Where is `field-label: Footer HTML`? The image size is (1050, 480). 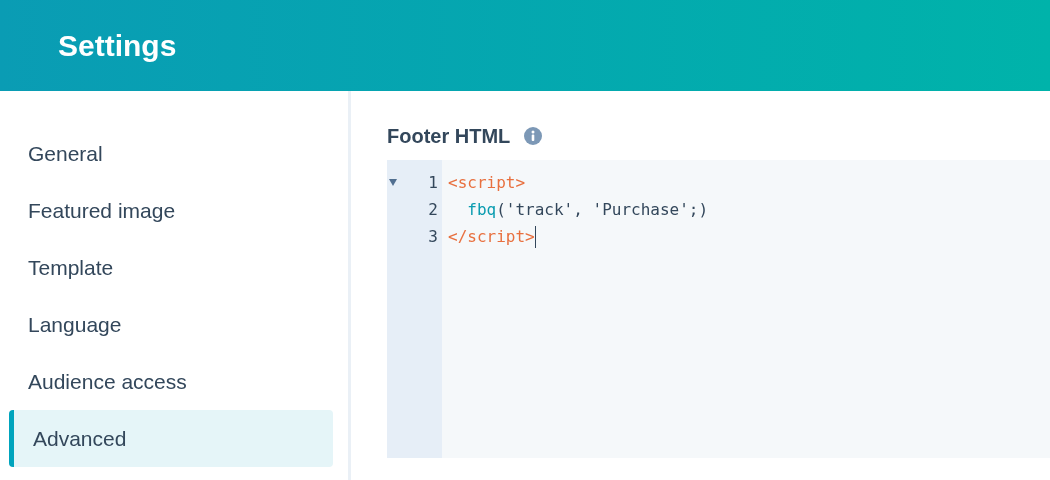 field-label: Footer HTML is located at coordinates (449, 136).